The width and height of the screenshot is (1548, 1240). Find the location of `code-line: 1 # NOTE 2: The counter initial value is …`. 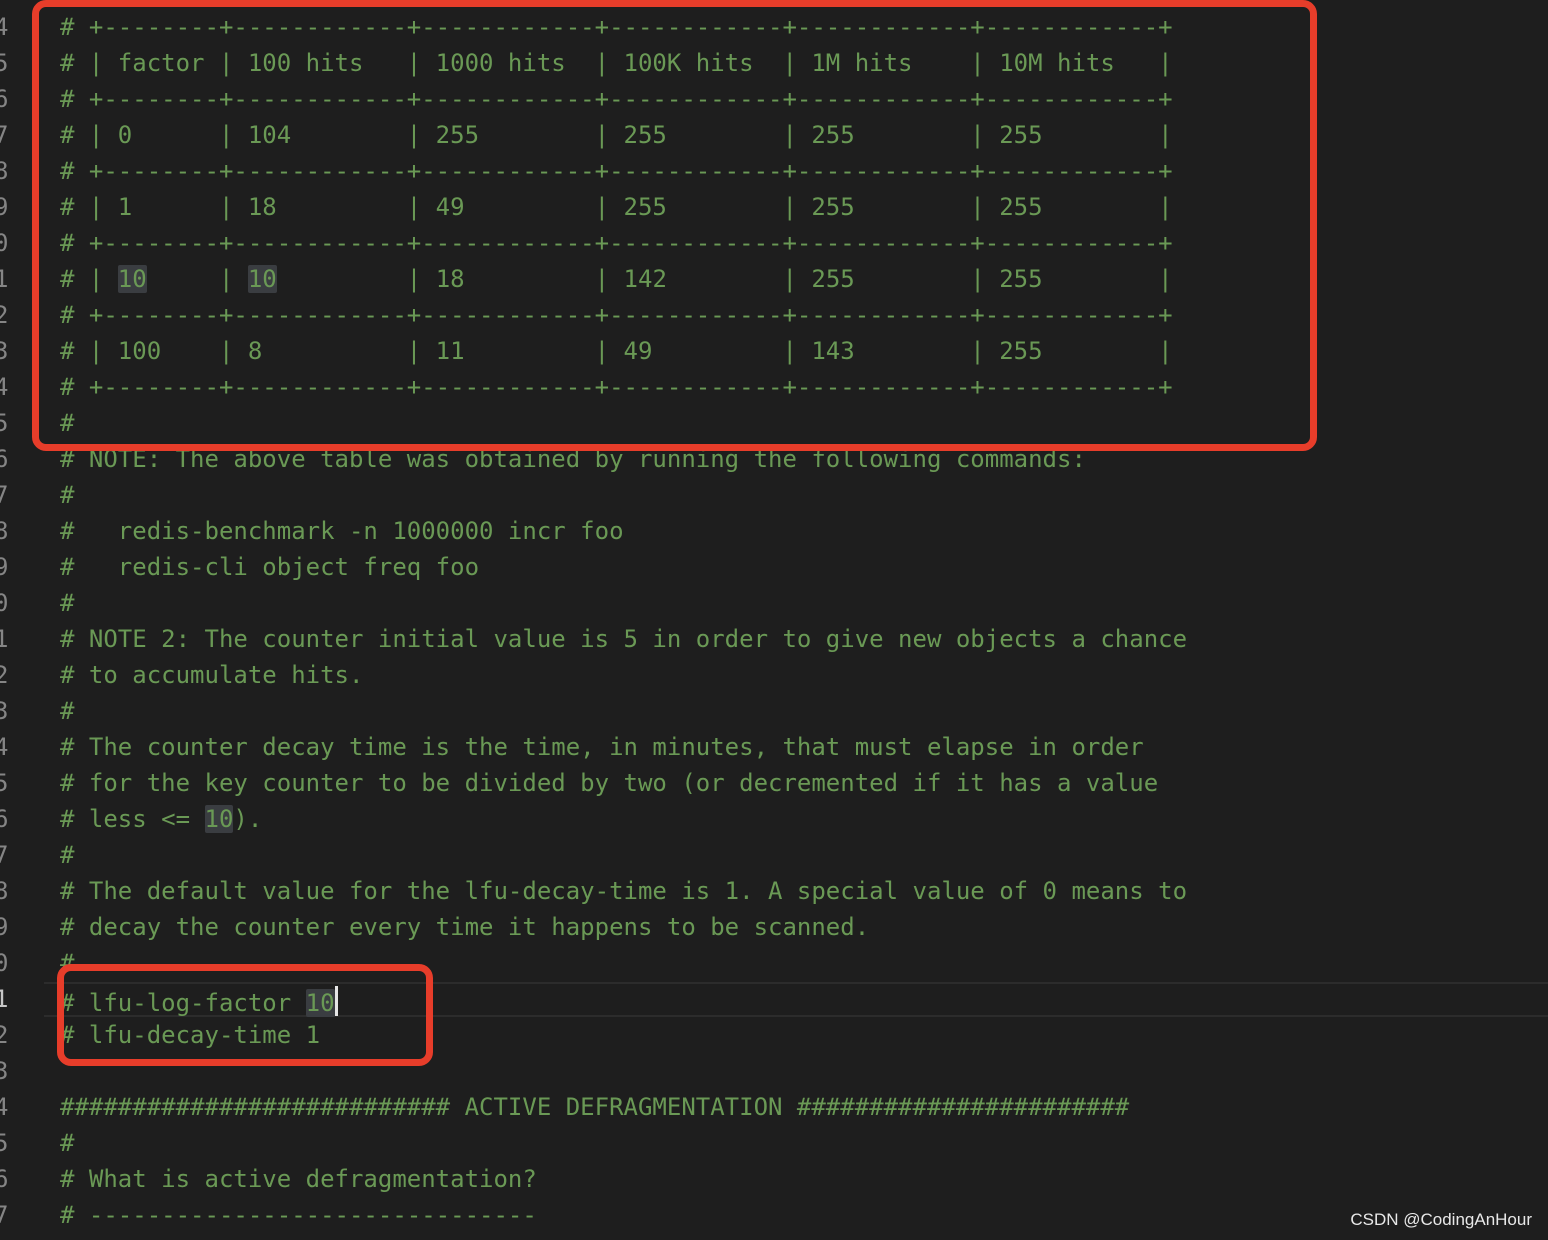

code-line: 1 # NOTE 2: The counter initial value is … is located at coordinates (774, 639).